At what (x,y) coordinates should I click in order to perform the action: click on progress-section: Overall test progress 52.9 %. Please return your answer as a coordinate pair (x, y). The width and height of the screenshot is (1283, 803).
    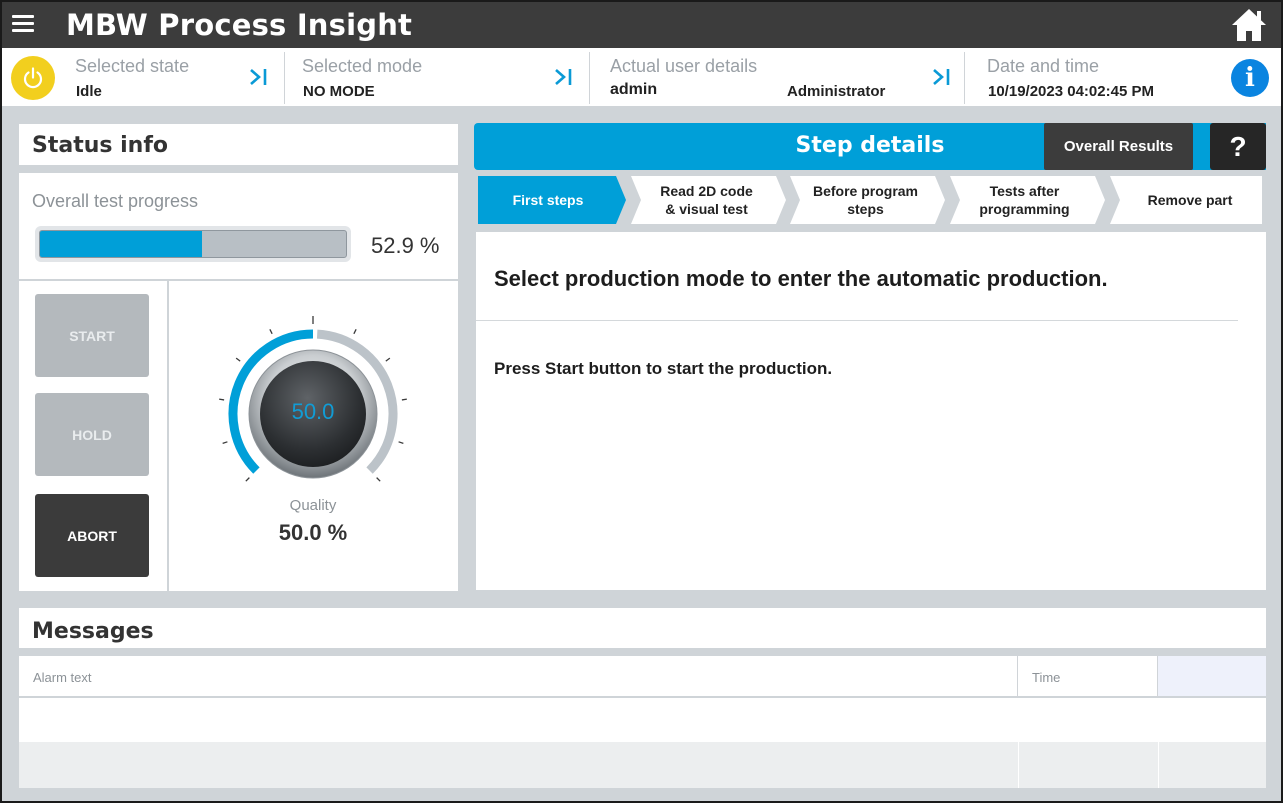
    Looking at the image, I should click on (238, 226).